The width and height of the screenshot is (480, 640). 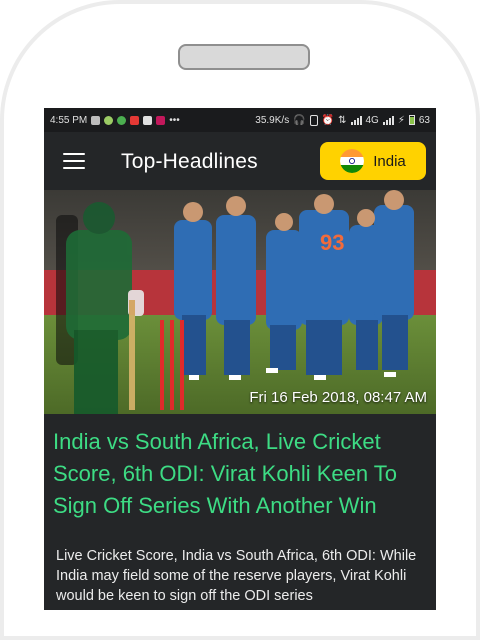 I want to click on network-type: 4G, so click(x=372, y=120).